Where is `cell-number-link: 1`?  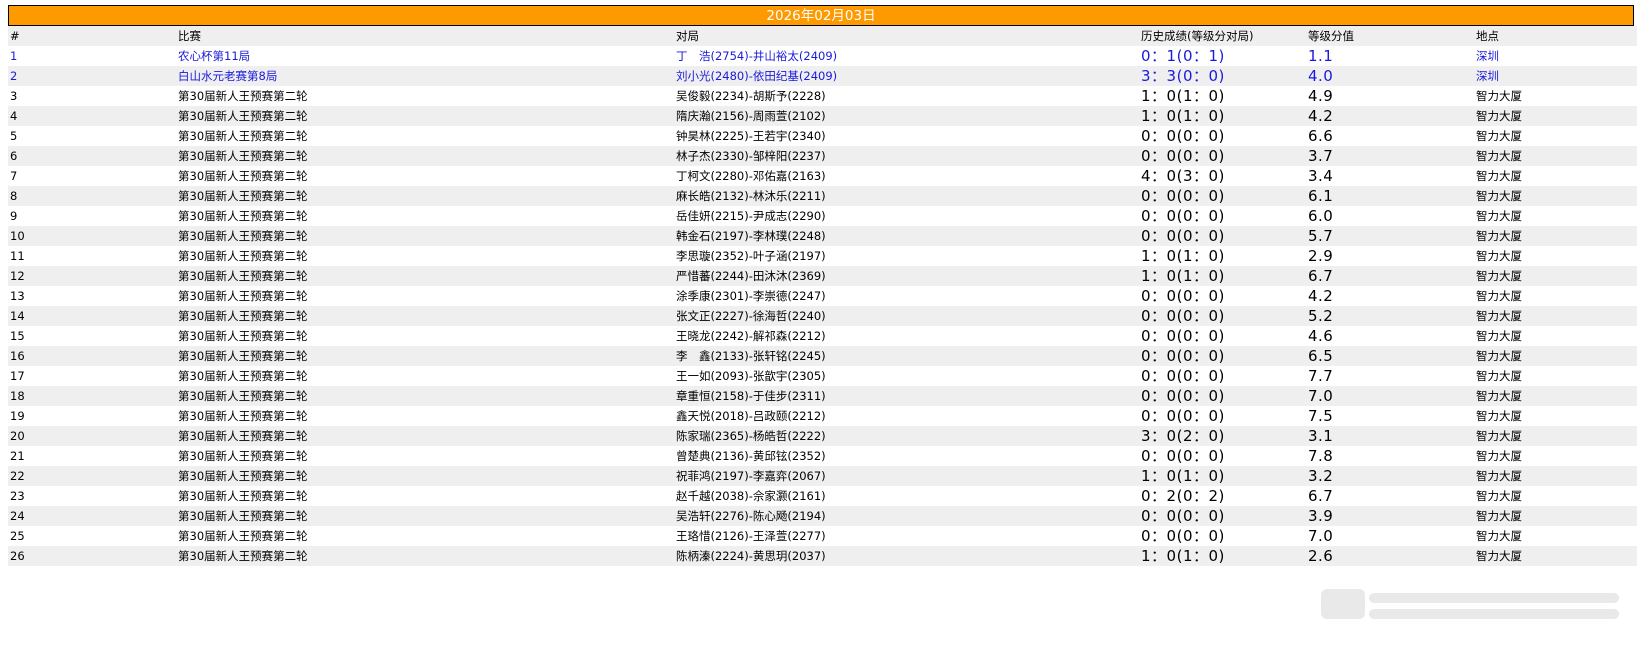
cell-number-link: 1 is located at coordinates (13, 56).